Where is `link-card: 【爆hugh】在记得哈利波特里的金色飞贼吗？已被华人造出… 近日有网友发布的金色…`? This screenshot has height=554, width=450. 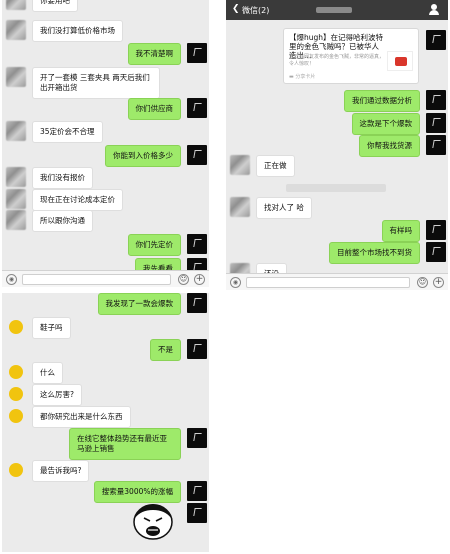
link-card: 【爆hugh】在记得哈利波特里的金色飞贼吗？已被华人造出… 近日有网友发布的金色… is located at coordinates (351, 56).